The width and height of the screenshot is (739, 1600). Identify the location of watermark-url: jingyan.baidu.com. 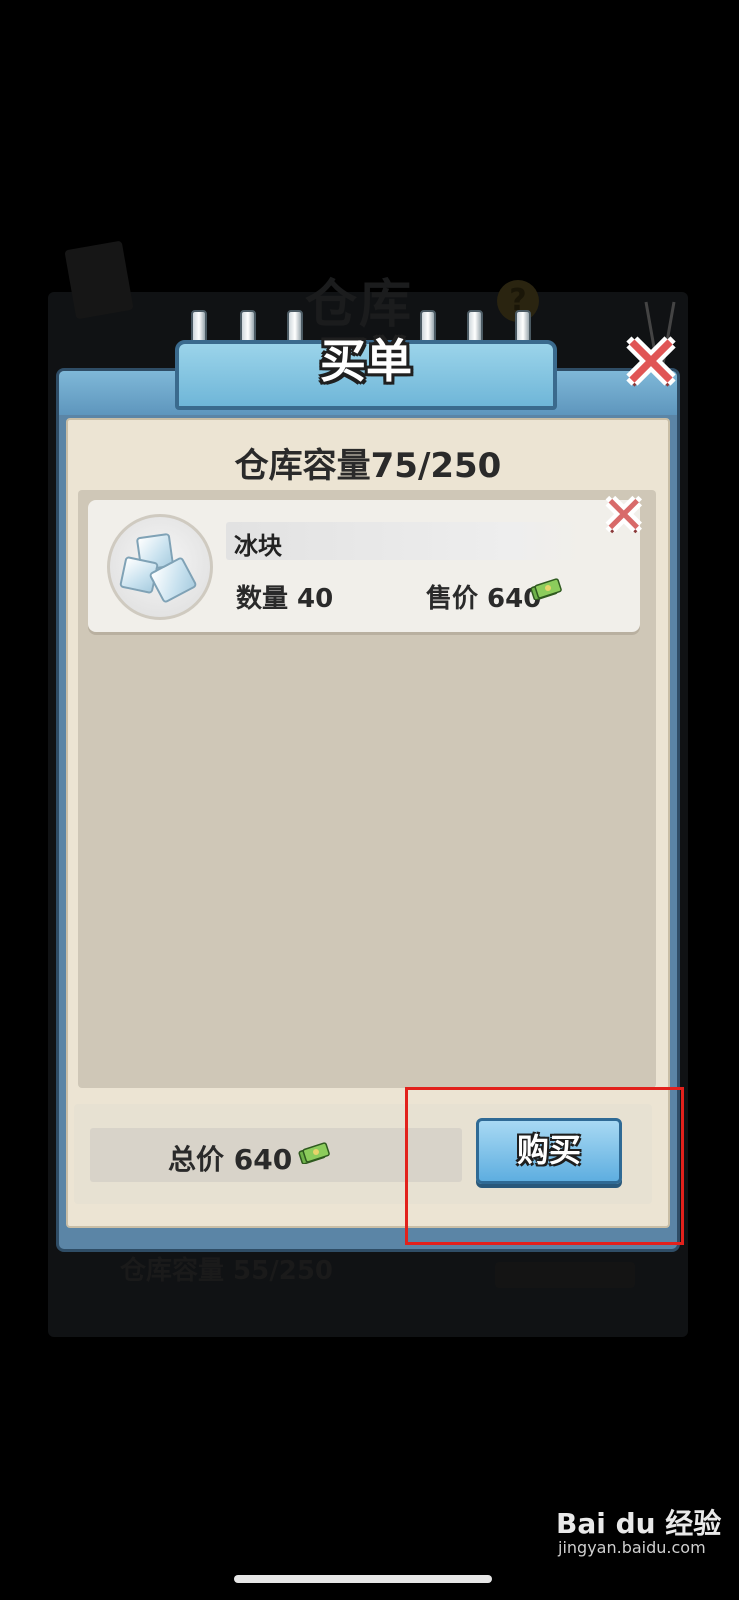
(632, 1547).